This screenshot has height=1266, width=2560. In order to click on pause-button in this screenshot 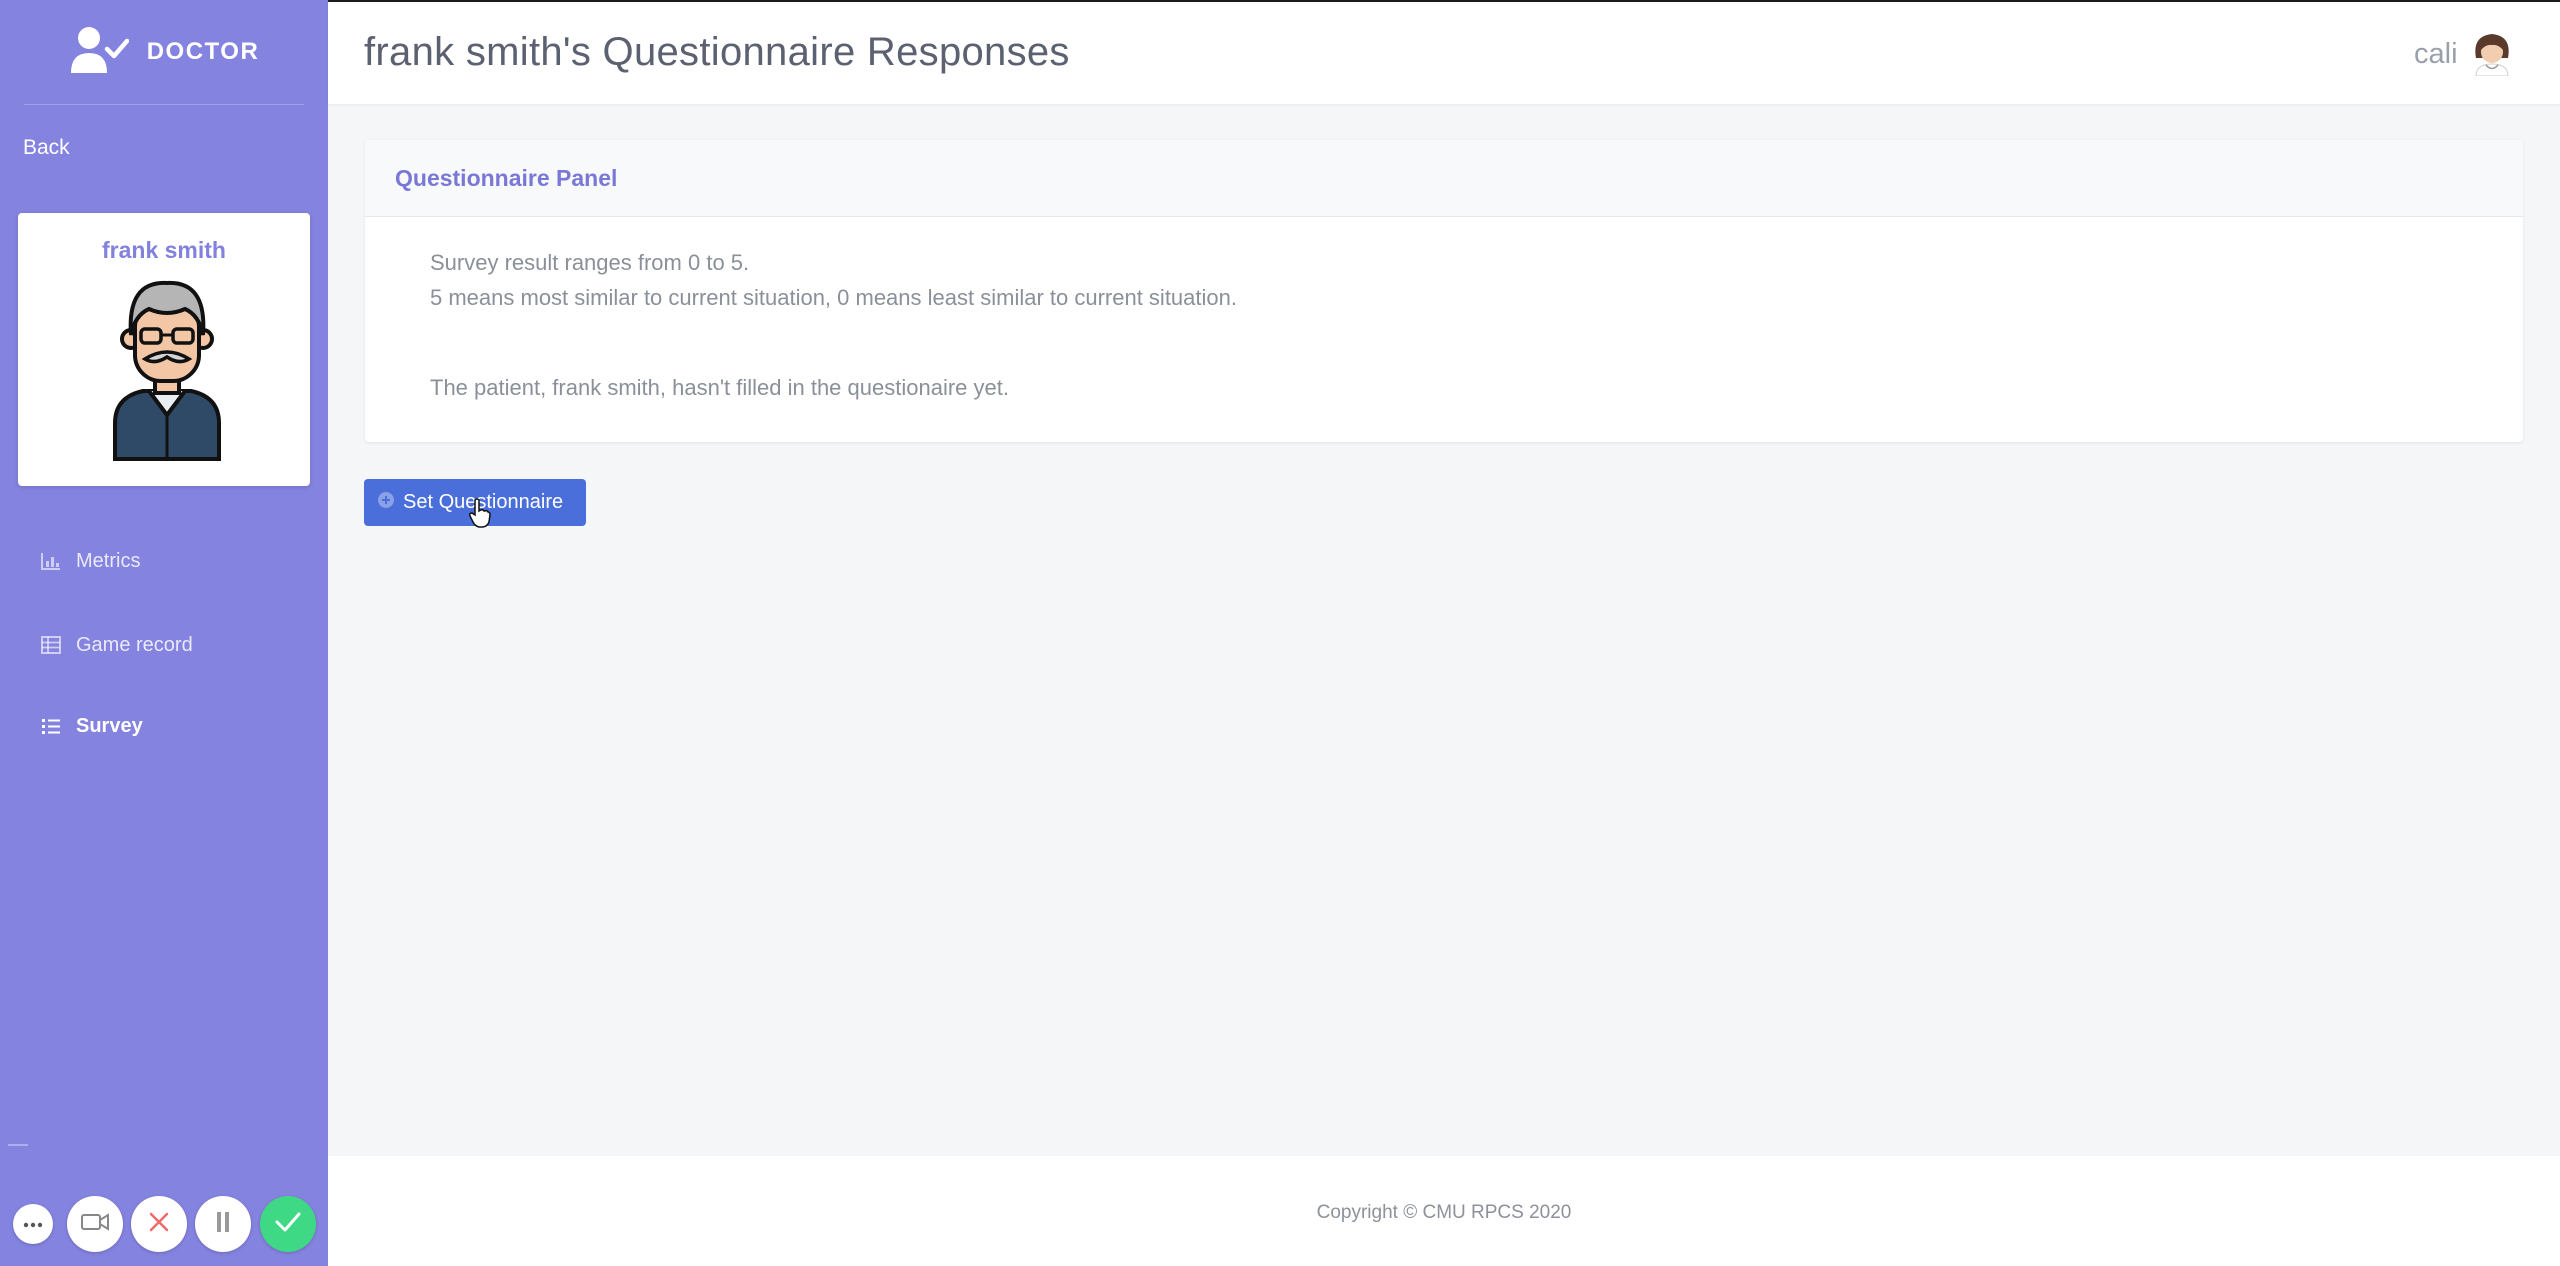, I will do `click(223, 1224)`.